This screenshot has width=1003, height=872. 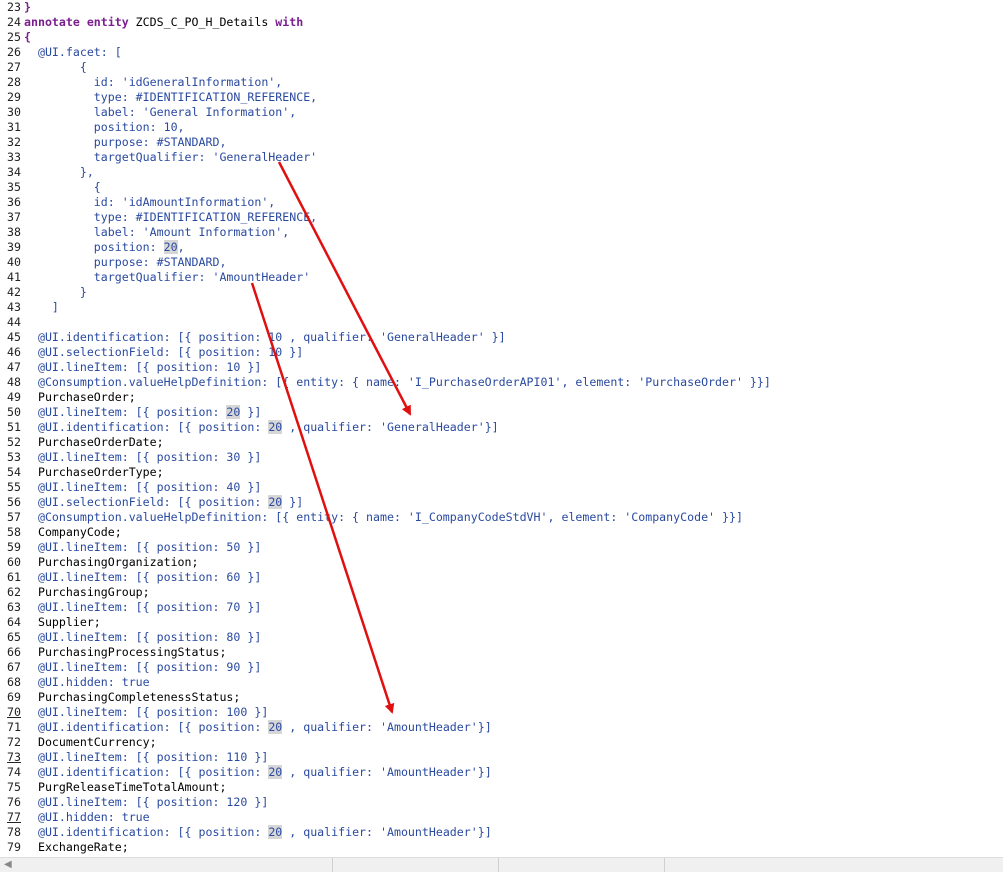 I want to click on code-line: 38 label: 'Amount Information',, so click(x=144, y=232).